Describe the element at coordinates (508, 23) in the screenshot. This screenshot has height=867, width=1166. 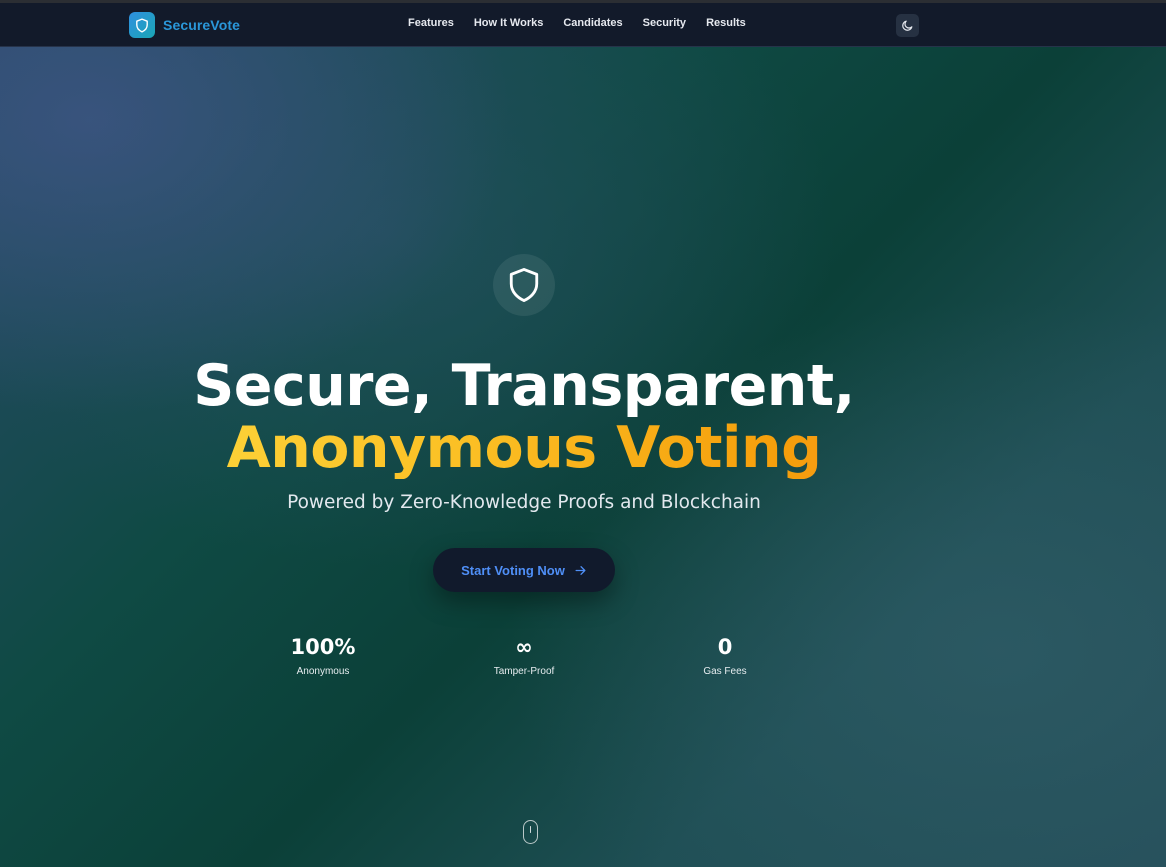
I see `nav-link-how-it-works: How It Works` at that location.